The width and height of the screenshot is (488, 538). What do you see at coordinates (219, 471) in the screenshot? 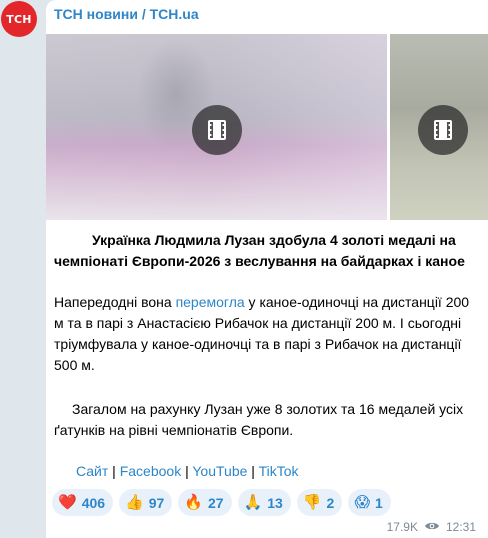
I see `youtube-link: YouTube` at bounding box center [219, 471].